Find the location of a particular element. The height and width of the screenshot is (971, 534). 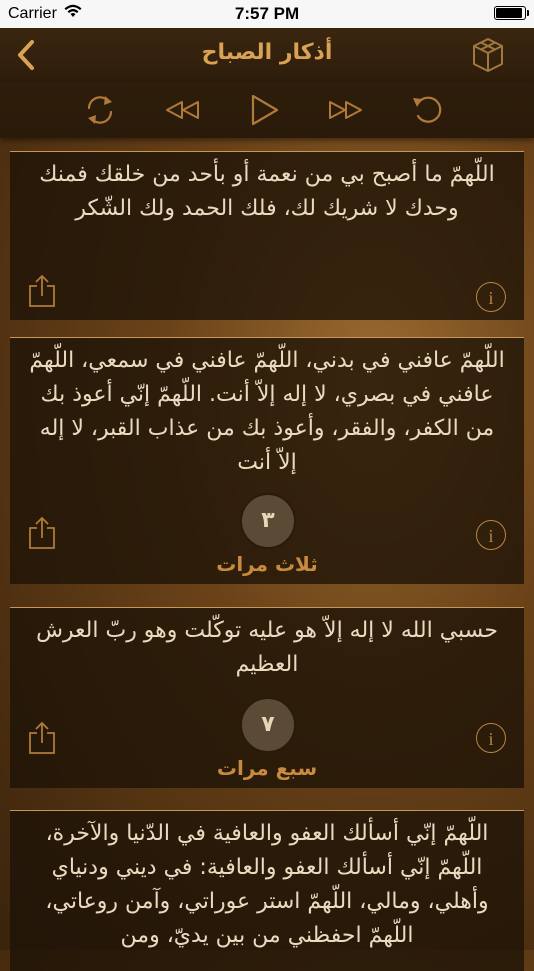

box-icon is located at coordinates (488, 55).